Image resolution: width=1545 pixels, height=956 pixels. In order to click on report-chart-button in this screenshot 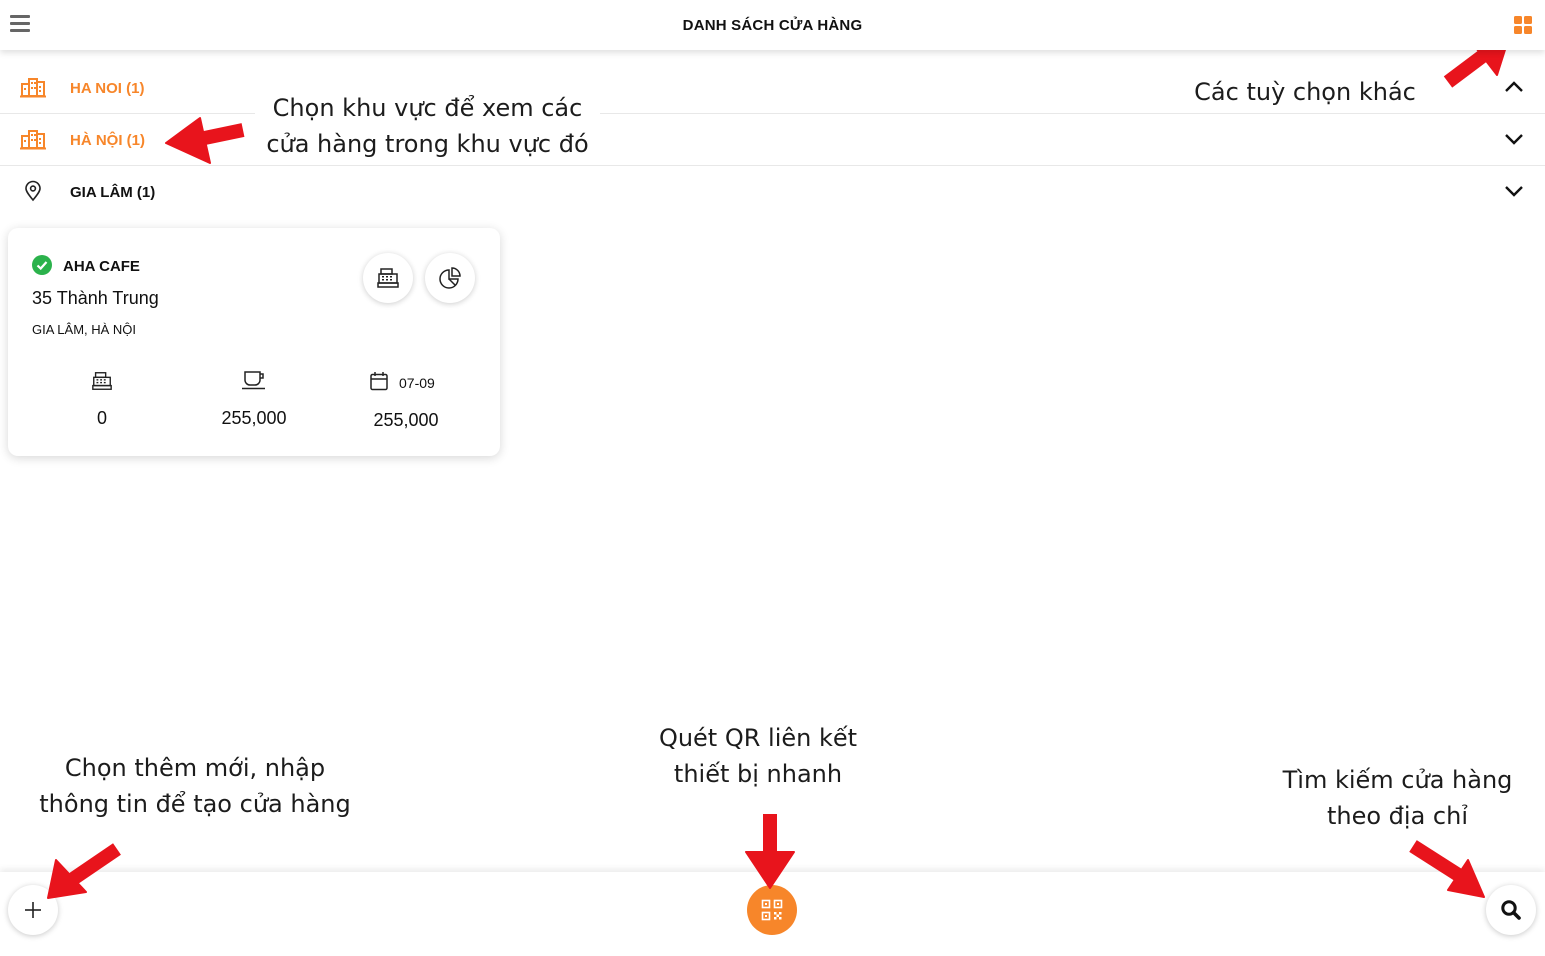, I will do `click(450, 278)`.